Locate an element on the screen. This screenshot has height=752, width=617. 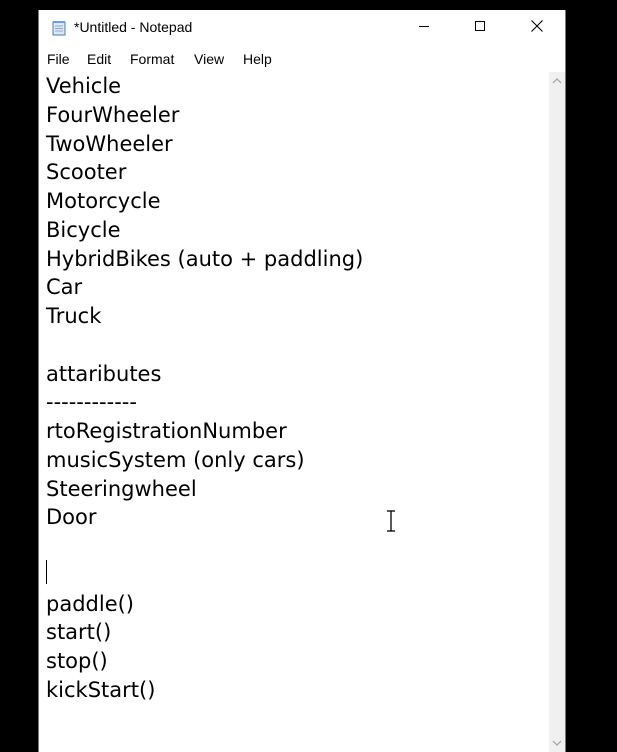
scroll-down-button is located at coordinates (557, 743).